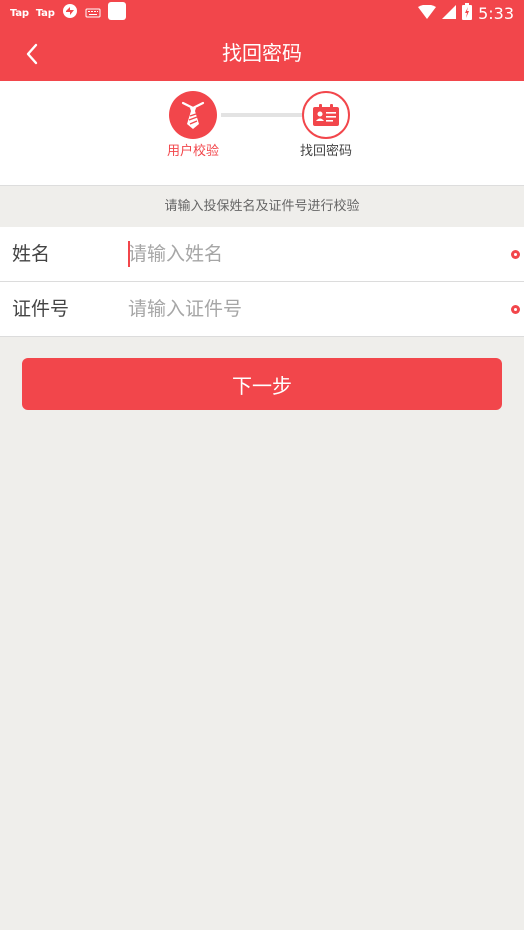 The width and height of the screenshot is (524, 930). What do you see at coordinates (325, 151) in the screenshot?
I see `step-2-label: 找回密码` at bounding box center [325, 151].